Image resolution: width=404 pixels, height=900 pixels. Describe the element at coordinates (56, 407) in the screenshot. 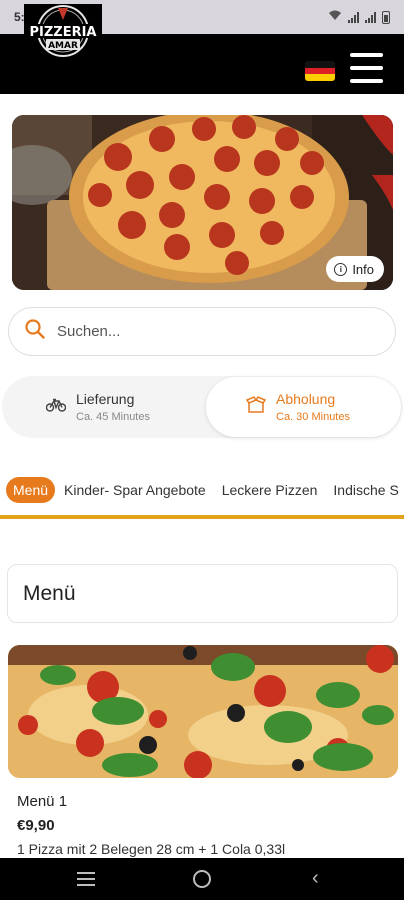

I see `bicycle-icon` at that location.